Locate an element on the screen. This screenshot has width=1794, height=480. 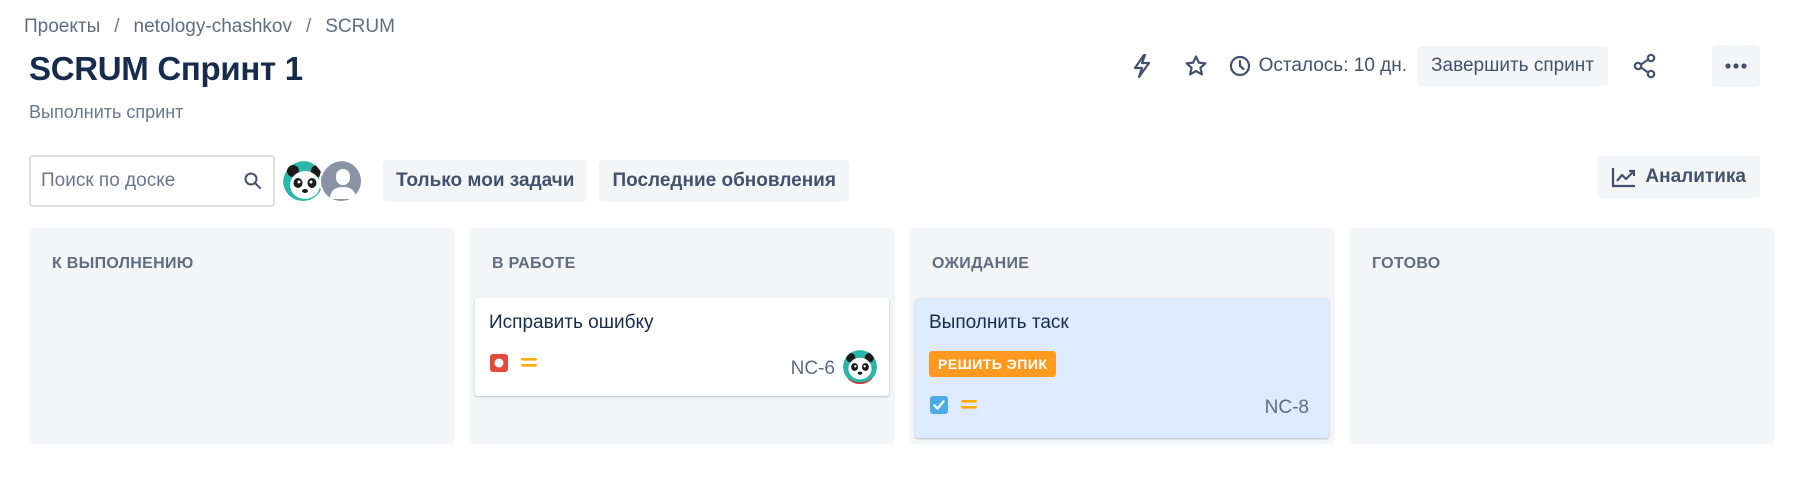
breadcrumb: Проекты / netology-chashkov / SCRUM is located at coordinates (209, 27).